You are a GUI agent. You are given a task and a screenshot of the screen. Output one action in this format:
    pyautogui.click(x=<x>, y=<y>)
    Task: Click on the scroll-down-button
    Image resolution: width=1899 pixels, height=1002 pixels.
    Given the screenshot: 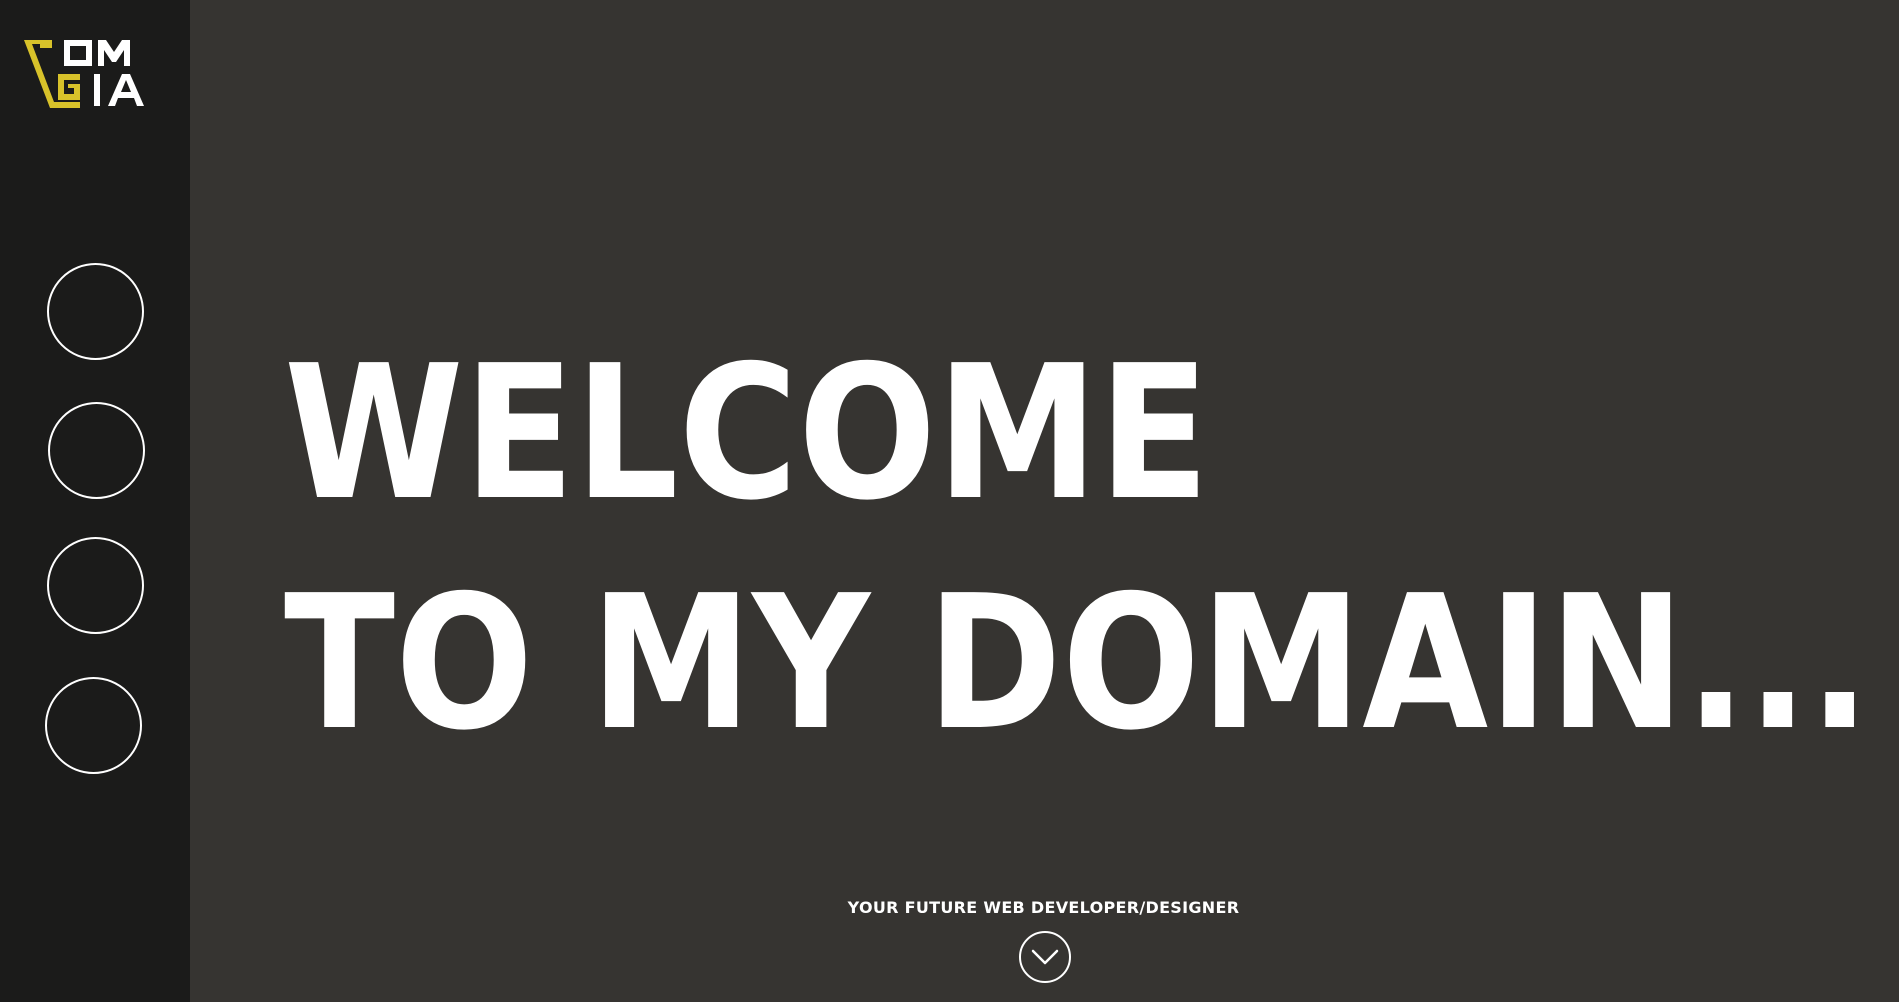 What is the action you would take?
    pyautogui.click(x=1045, y=957)
    